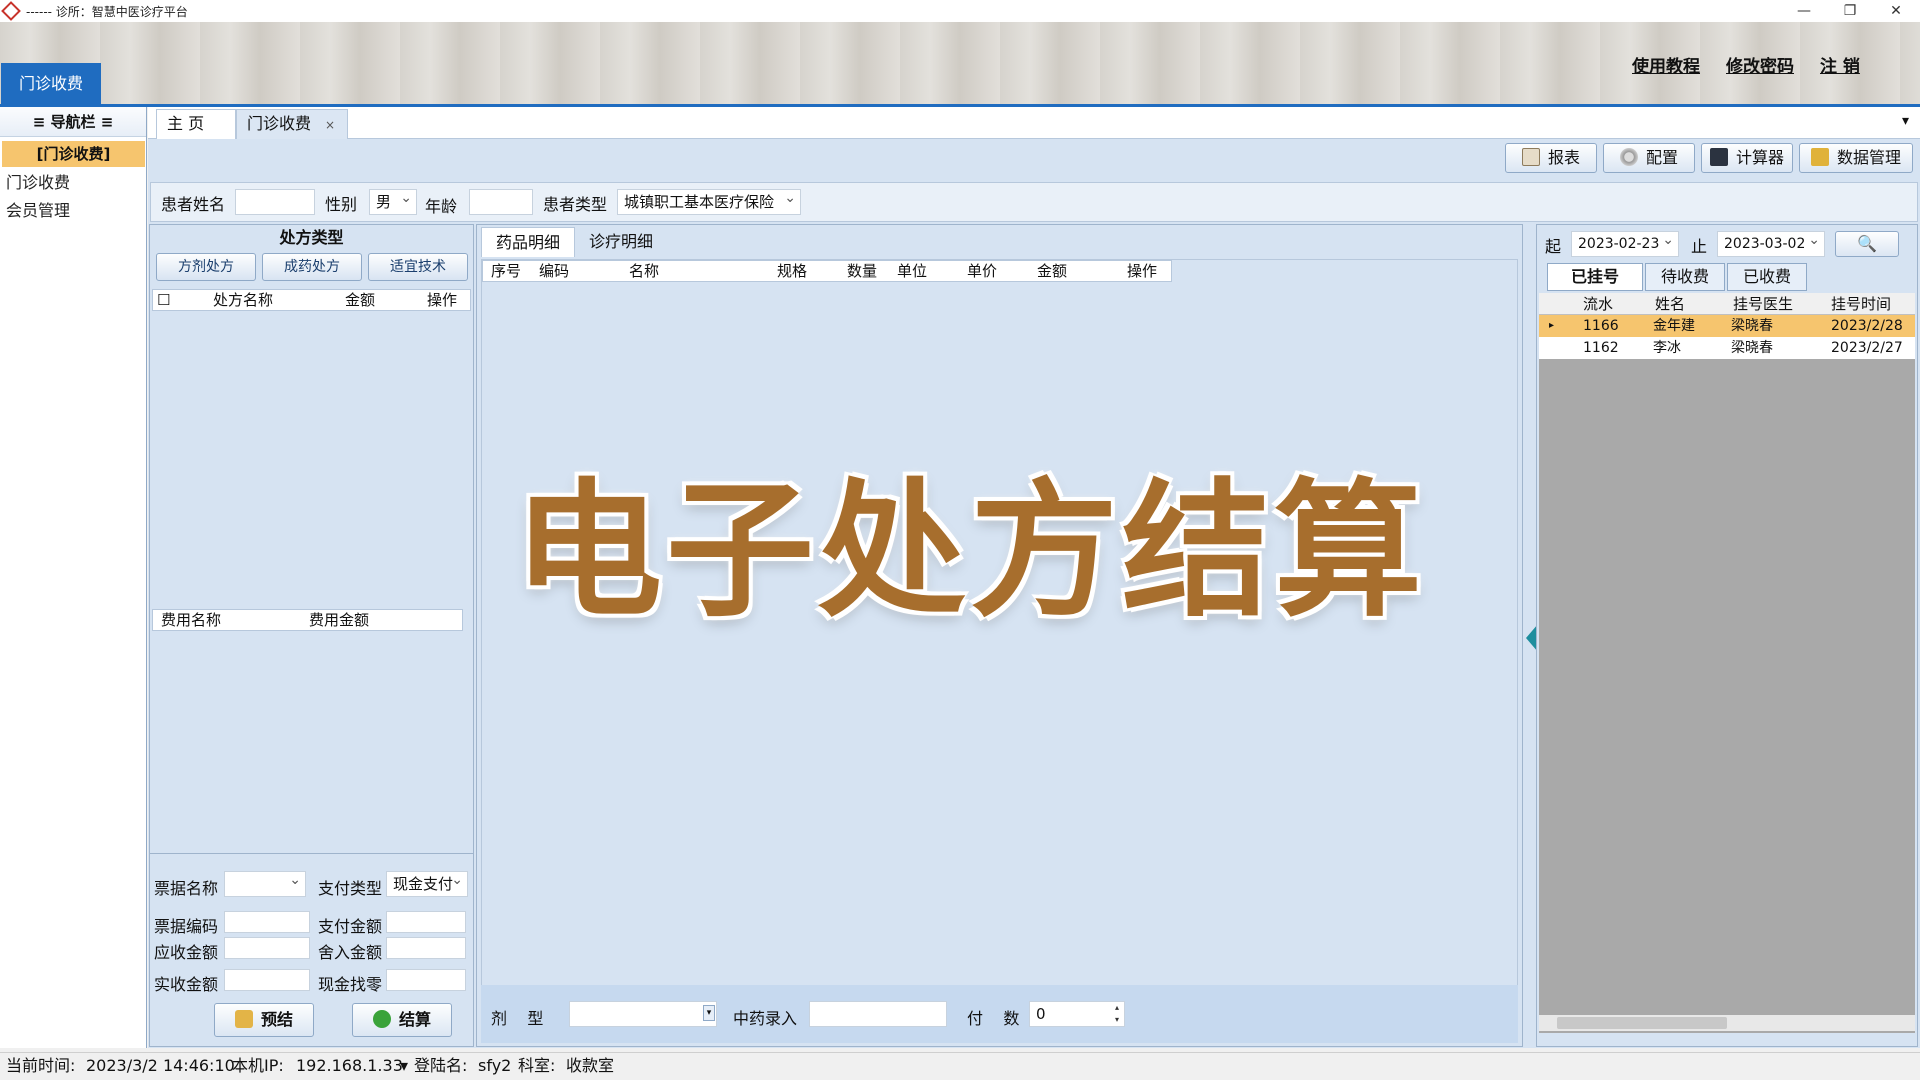  Describe the element at coordinates (414, 1019) in the screenshot. I see `settle-label: 结算` at that location.